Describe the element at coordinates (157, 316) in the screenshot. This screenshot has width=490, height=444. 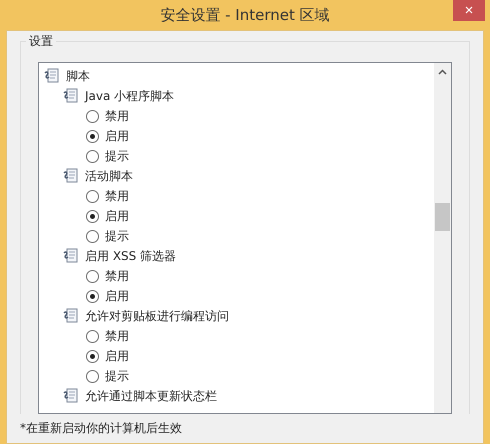
I see `setting-label: 允许对剪贴板进行编程访问` at that location.